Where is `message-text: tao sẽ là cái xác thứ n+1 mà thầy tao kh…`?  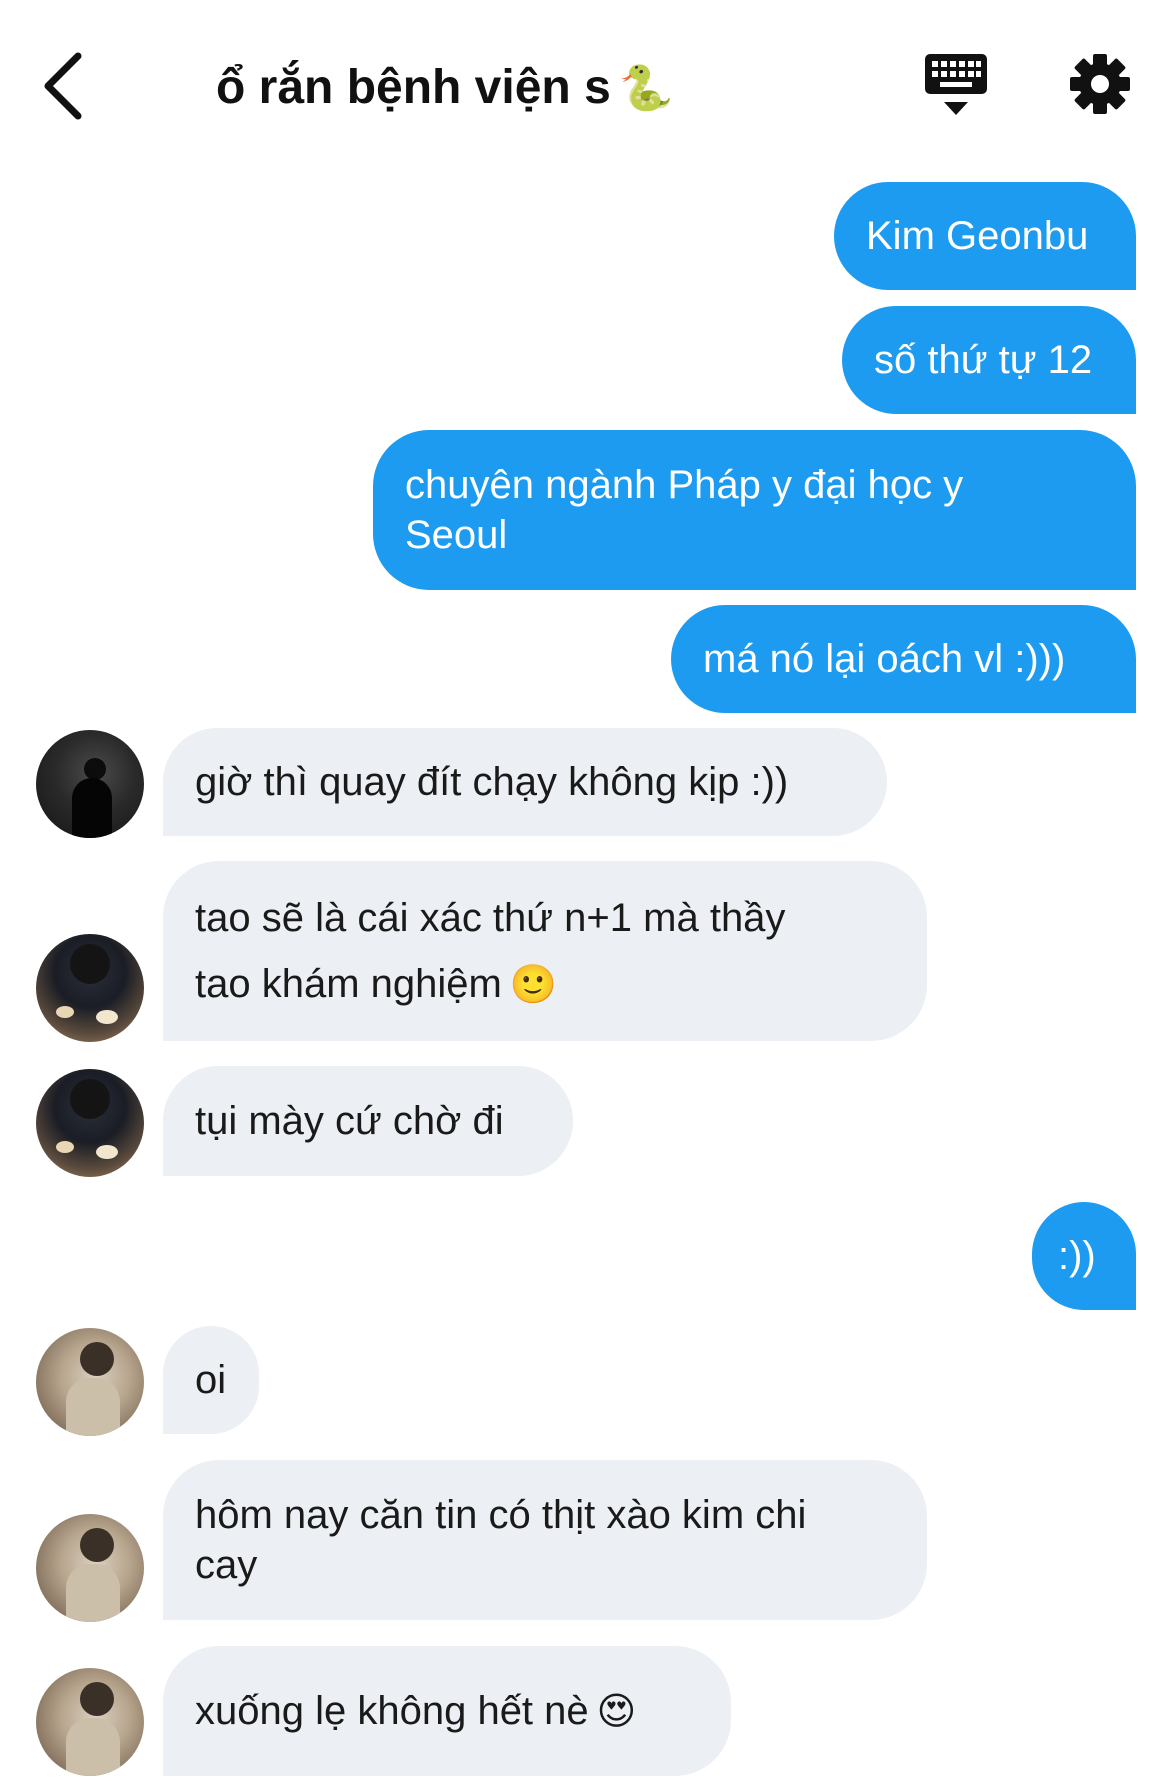
message-text: tao sẽ là cái xác thứ n+1 mà thầy tao kh… is located at coordinates (490, 951).